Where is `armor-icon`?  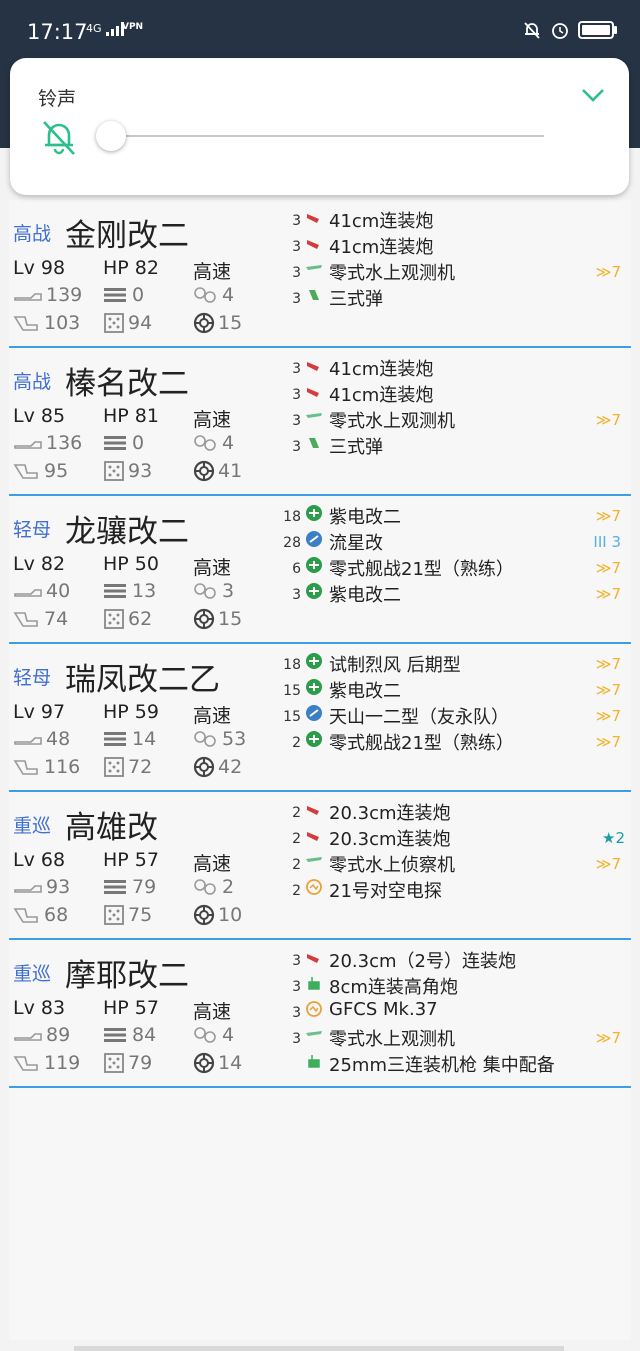 armor-icon is located at coordinates (114, 471).